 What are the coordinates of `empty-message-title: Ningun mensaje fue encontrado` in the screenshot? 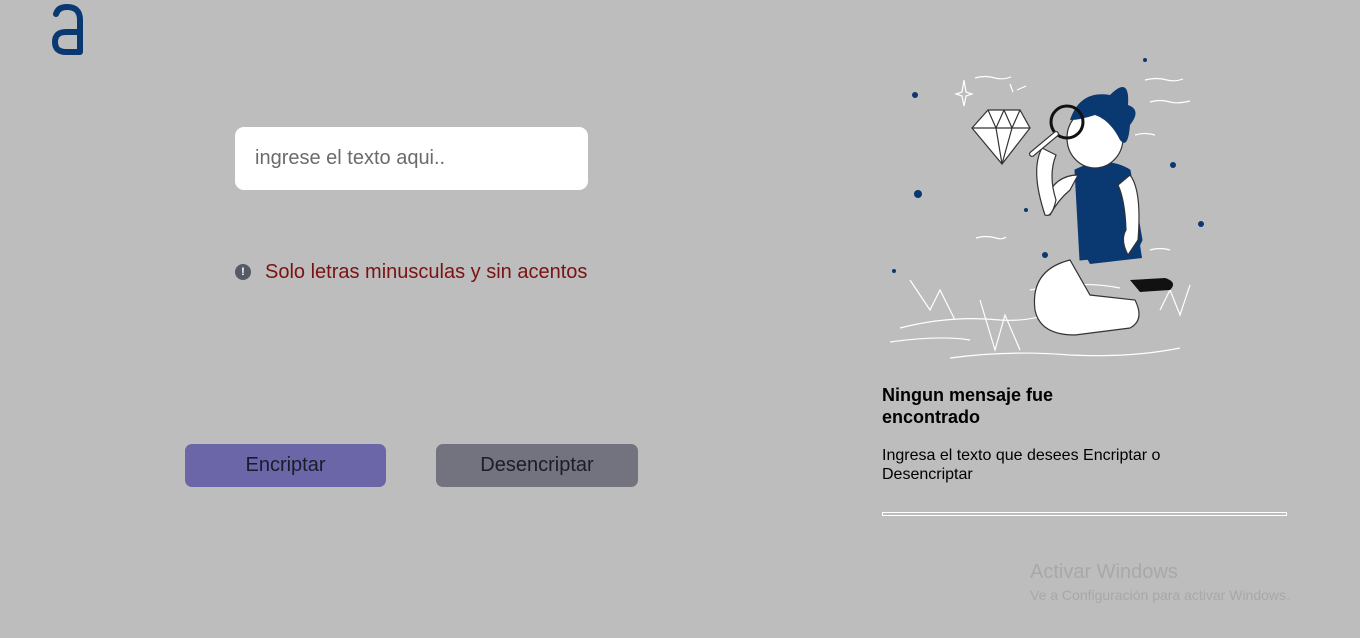 It's located at (968, 406).